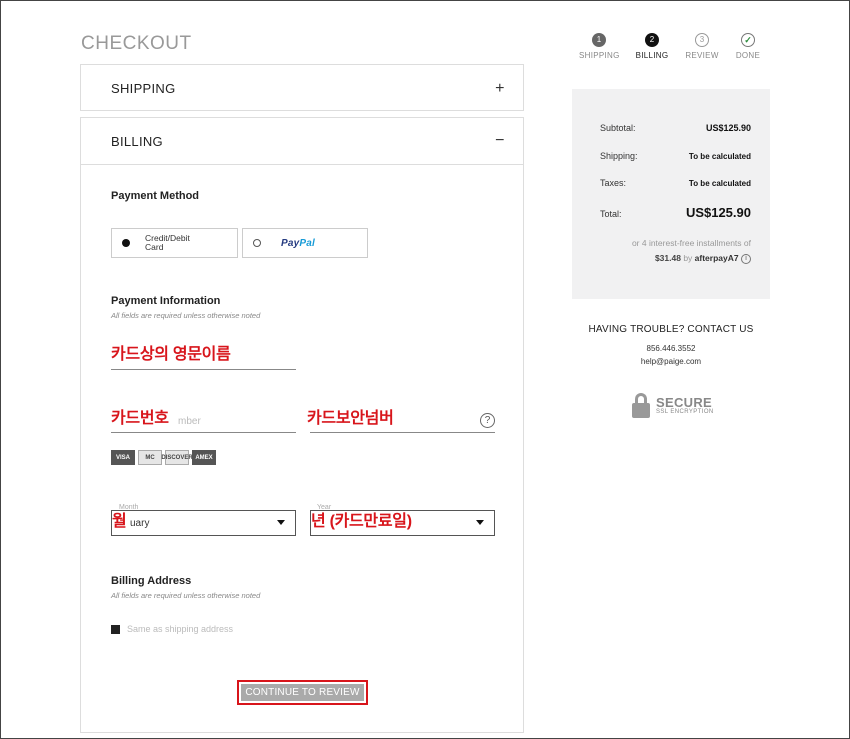 This screenshot has height=739, width=850. I want to click on shipping-accordion: SHIPPING +, so click(302, 87).